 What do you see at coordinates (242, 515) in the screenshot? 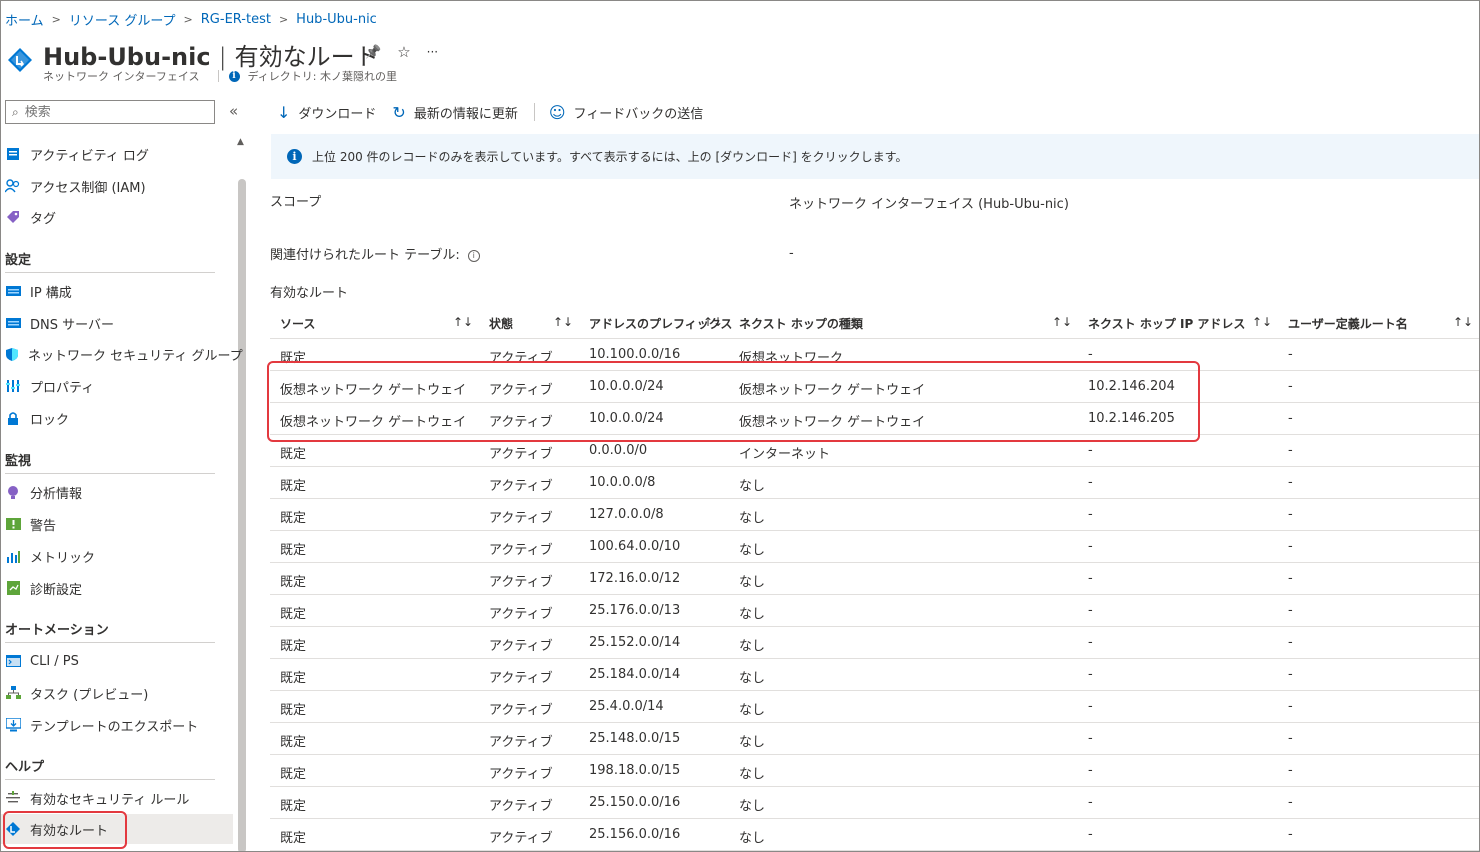
I see `sidebar-scrollbar` at bounding box center [242, 515].